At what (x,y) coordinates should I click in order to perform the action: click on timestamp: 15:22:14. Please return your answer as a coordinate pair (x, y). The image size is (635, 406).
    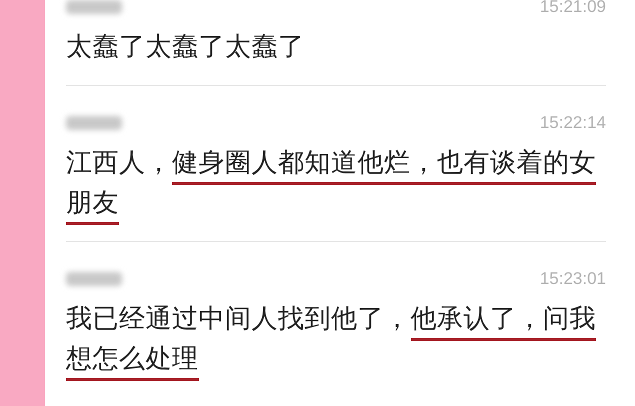
    Looking at the image, I should click on (573, 123).